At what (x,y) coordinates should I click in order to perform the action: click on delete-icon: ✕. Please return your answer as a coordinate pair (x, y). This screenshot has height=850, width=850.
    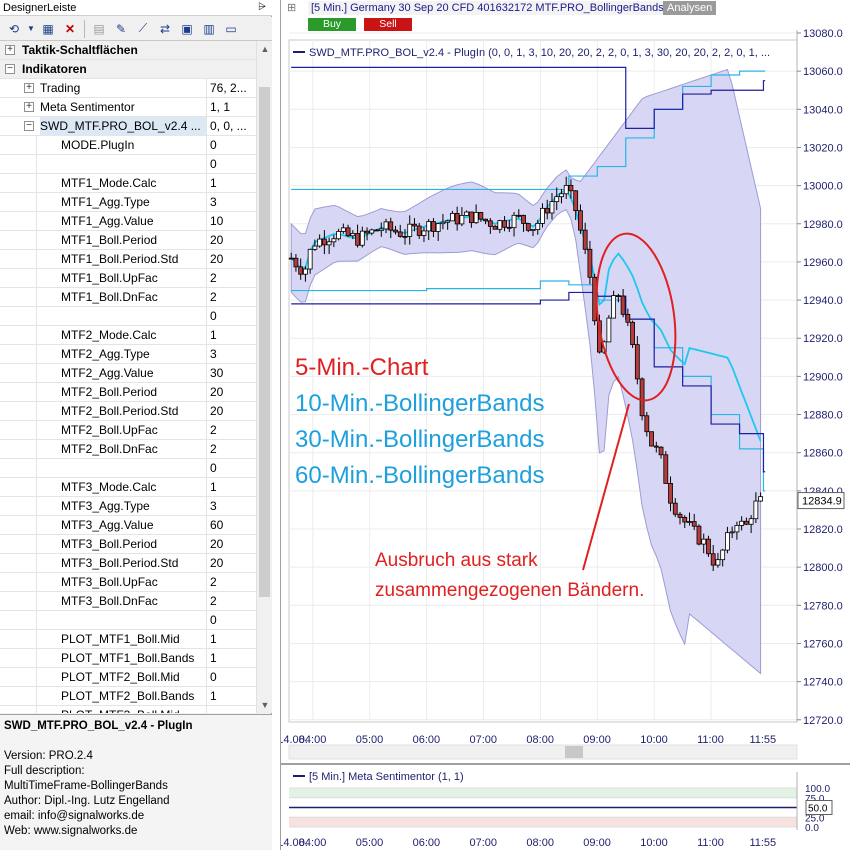
    Looking at the image, I should click on (70, 29).